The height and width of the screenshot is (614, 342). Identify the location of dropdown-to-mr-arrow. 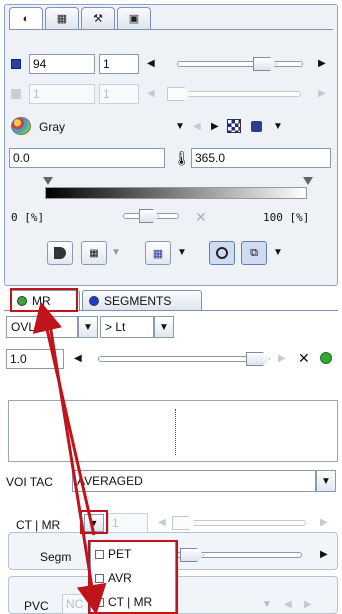
(64, 418).